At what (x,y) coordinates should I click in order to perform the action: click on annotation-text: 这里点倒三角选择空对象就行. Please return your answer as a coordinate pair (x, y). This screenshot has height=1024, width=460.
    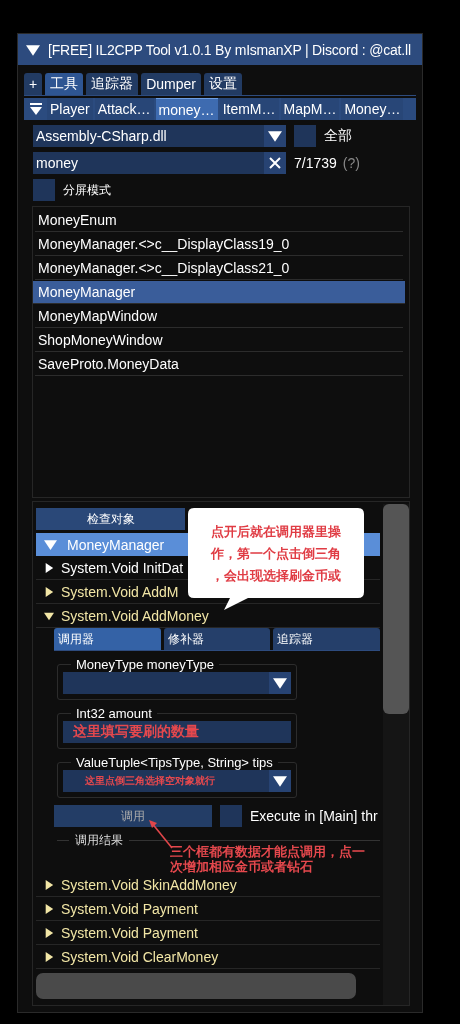
    Looking at the image, I should click on (149, 781).